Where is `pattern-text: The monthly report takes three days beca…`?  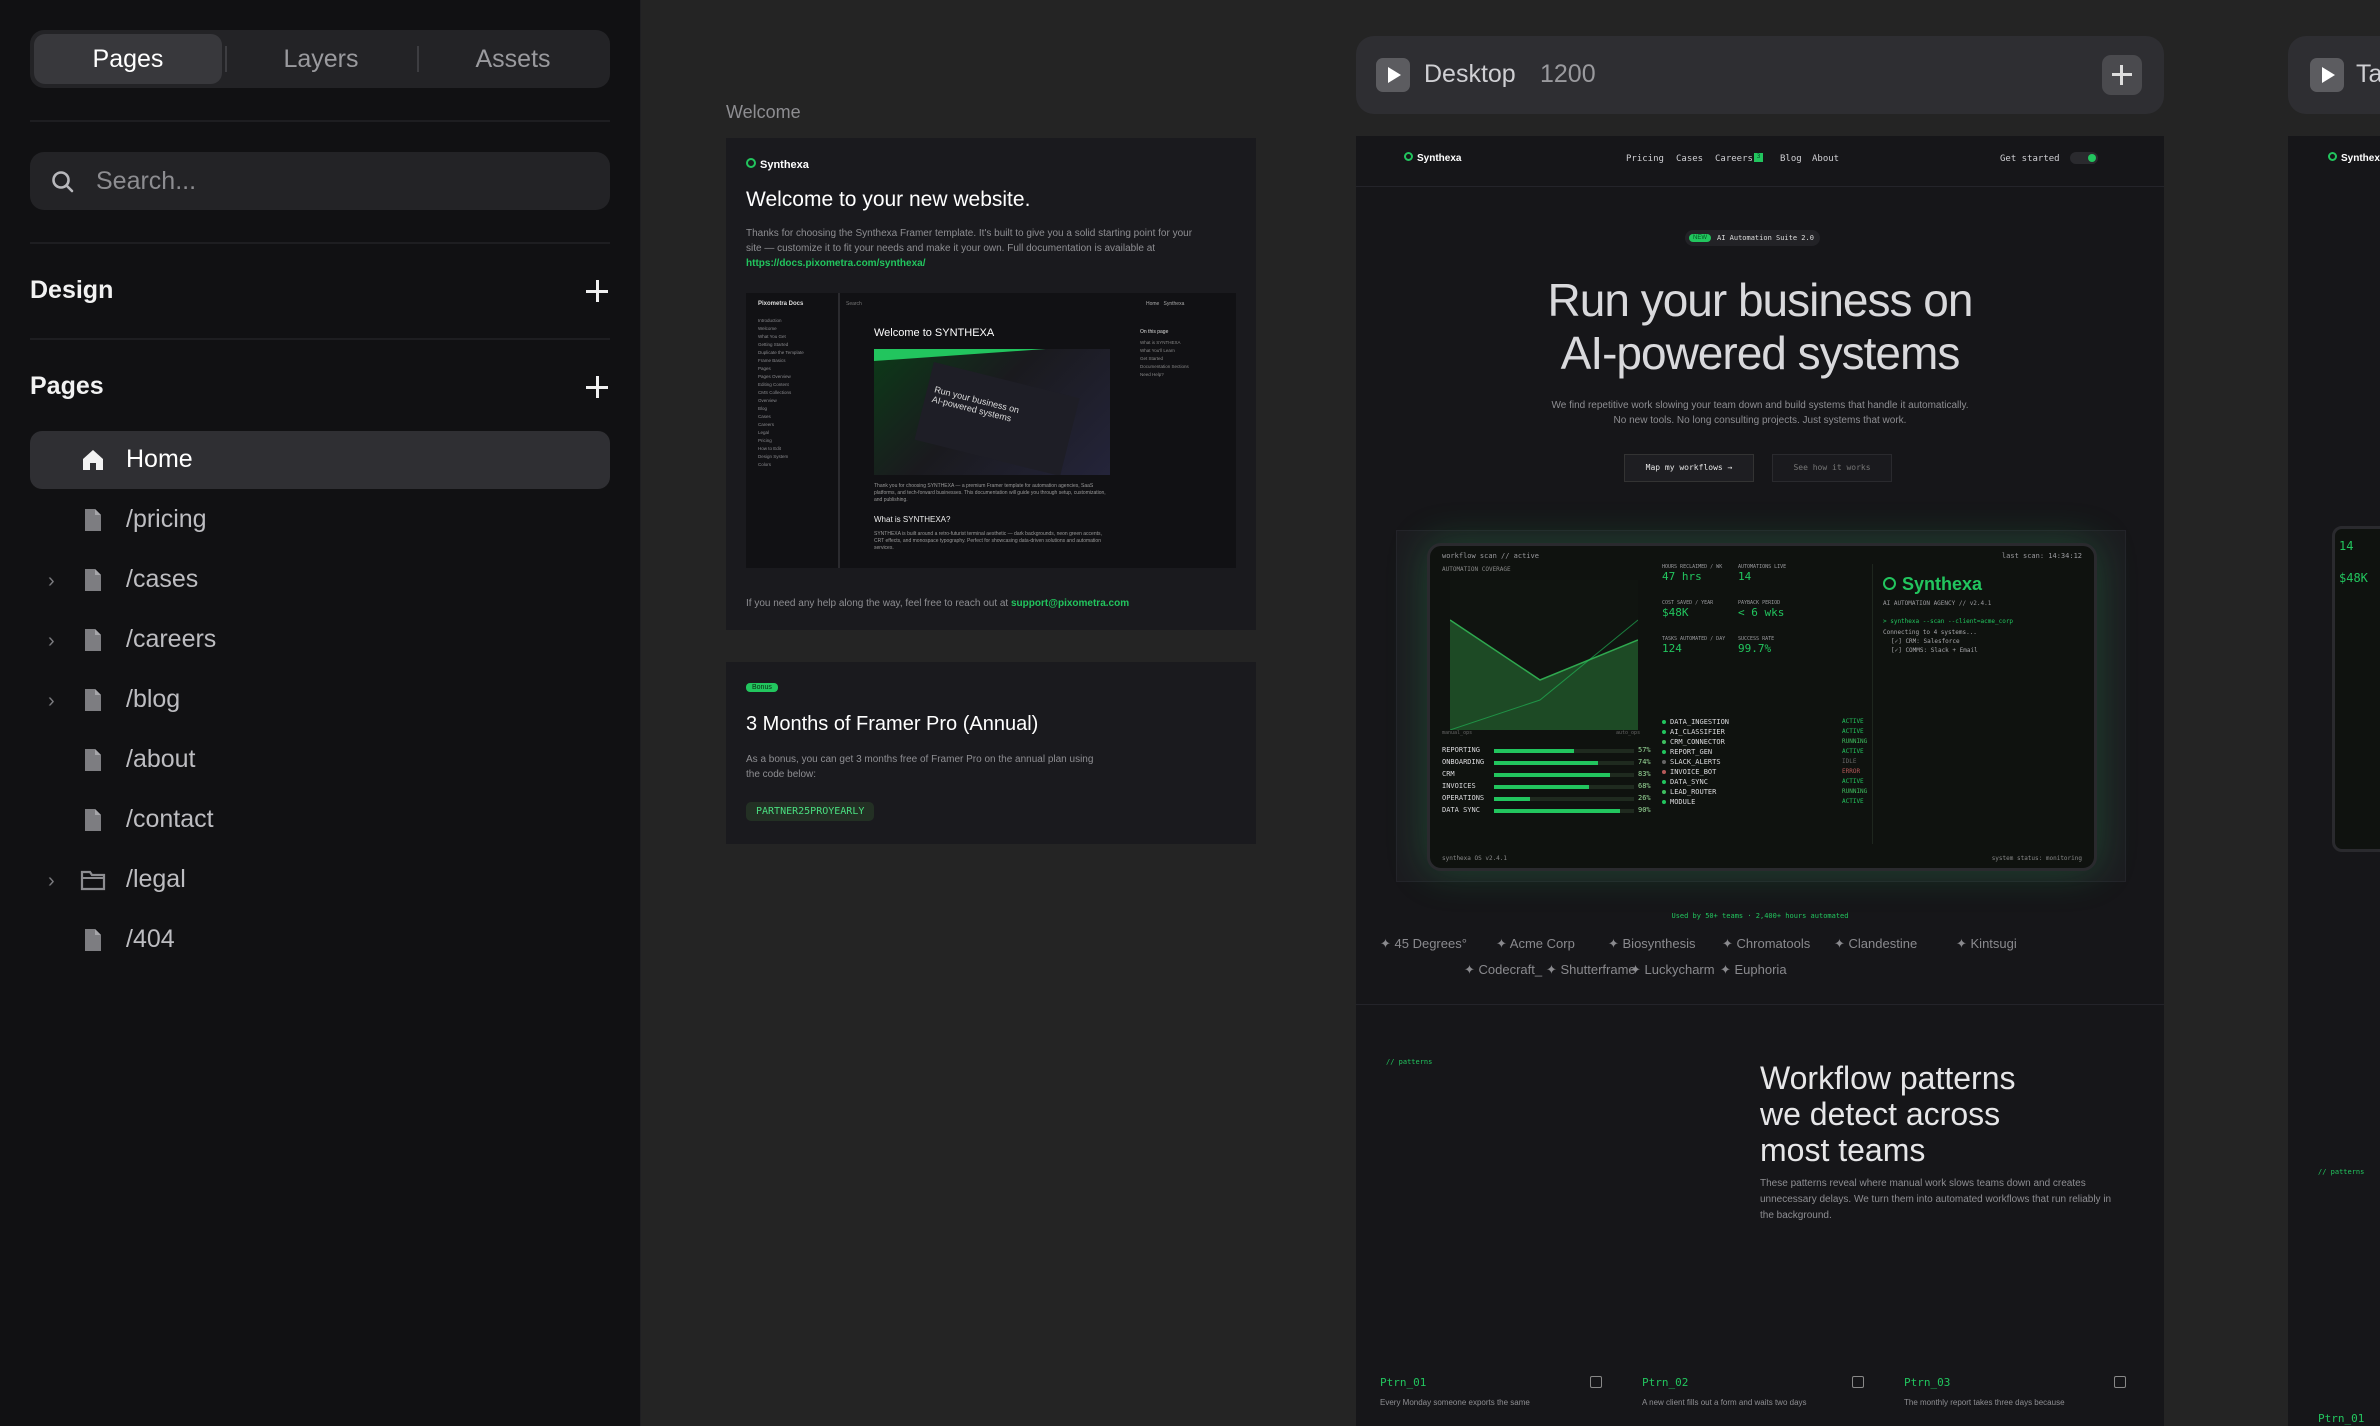 pattern-text: The monthly report takes three days beca… is located at coordinates (1984, 1402).